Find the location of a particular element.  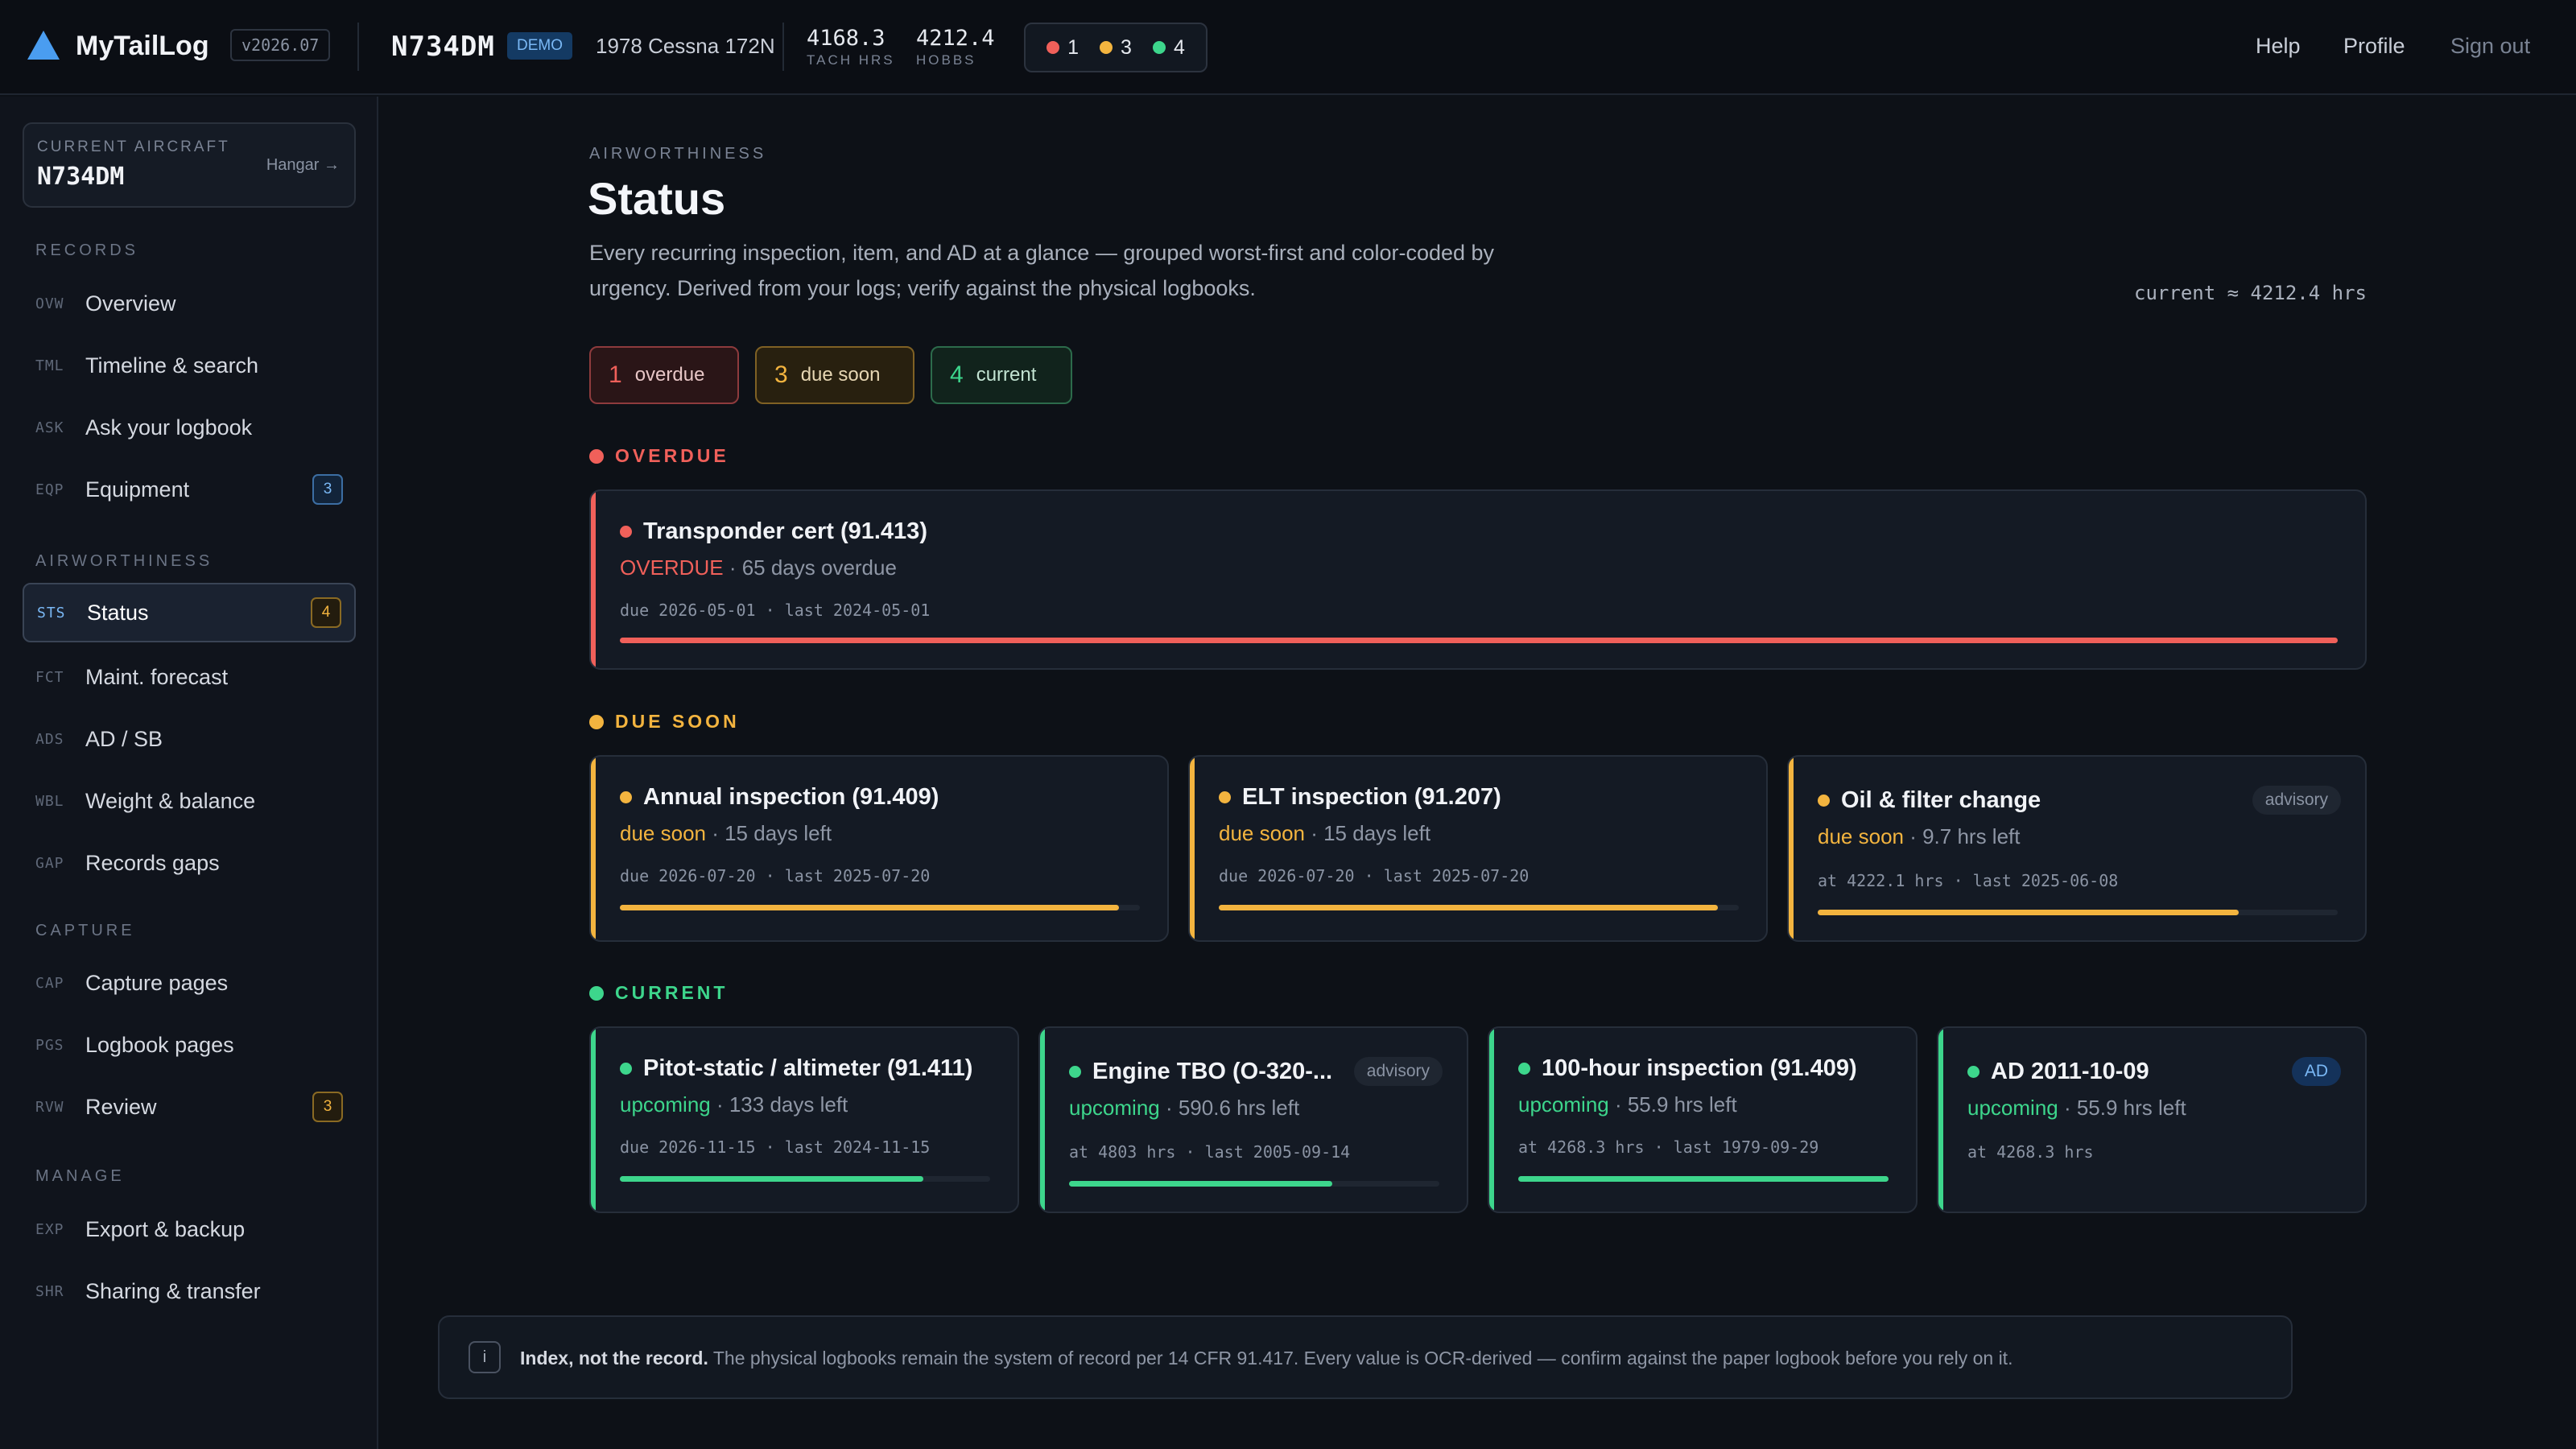

filter-current: 4 current is located at coordinates (1001, 375).